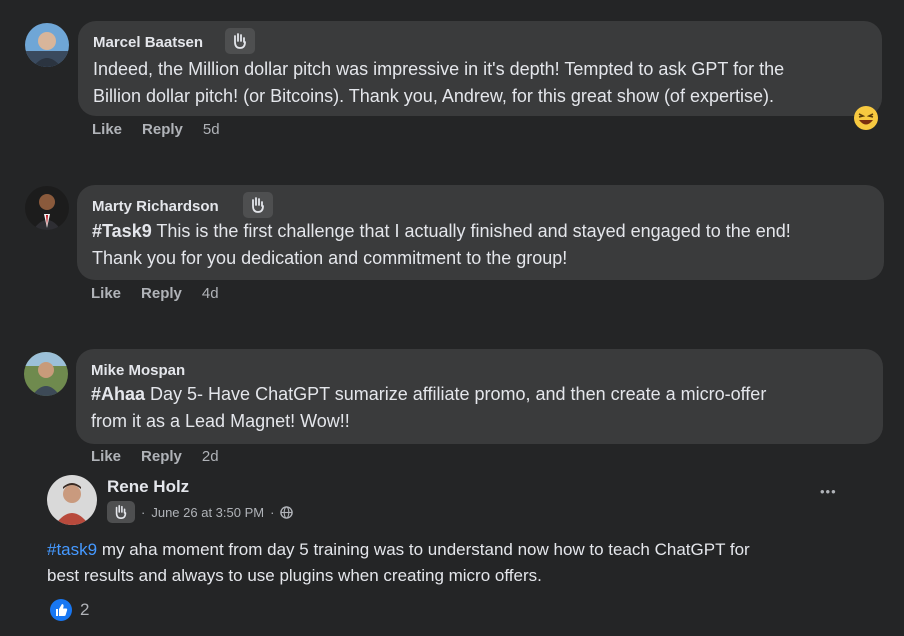 Image resolution: width=904 pixels, height=636 pixels. I want to click on hashtag: #Ahaa, so click(118, 394).